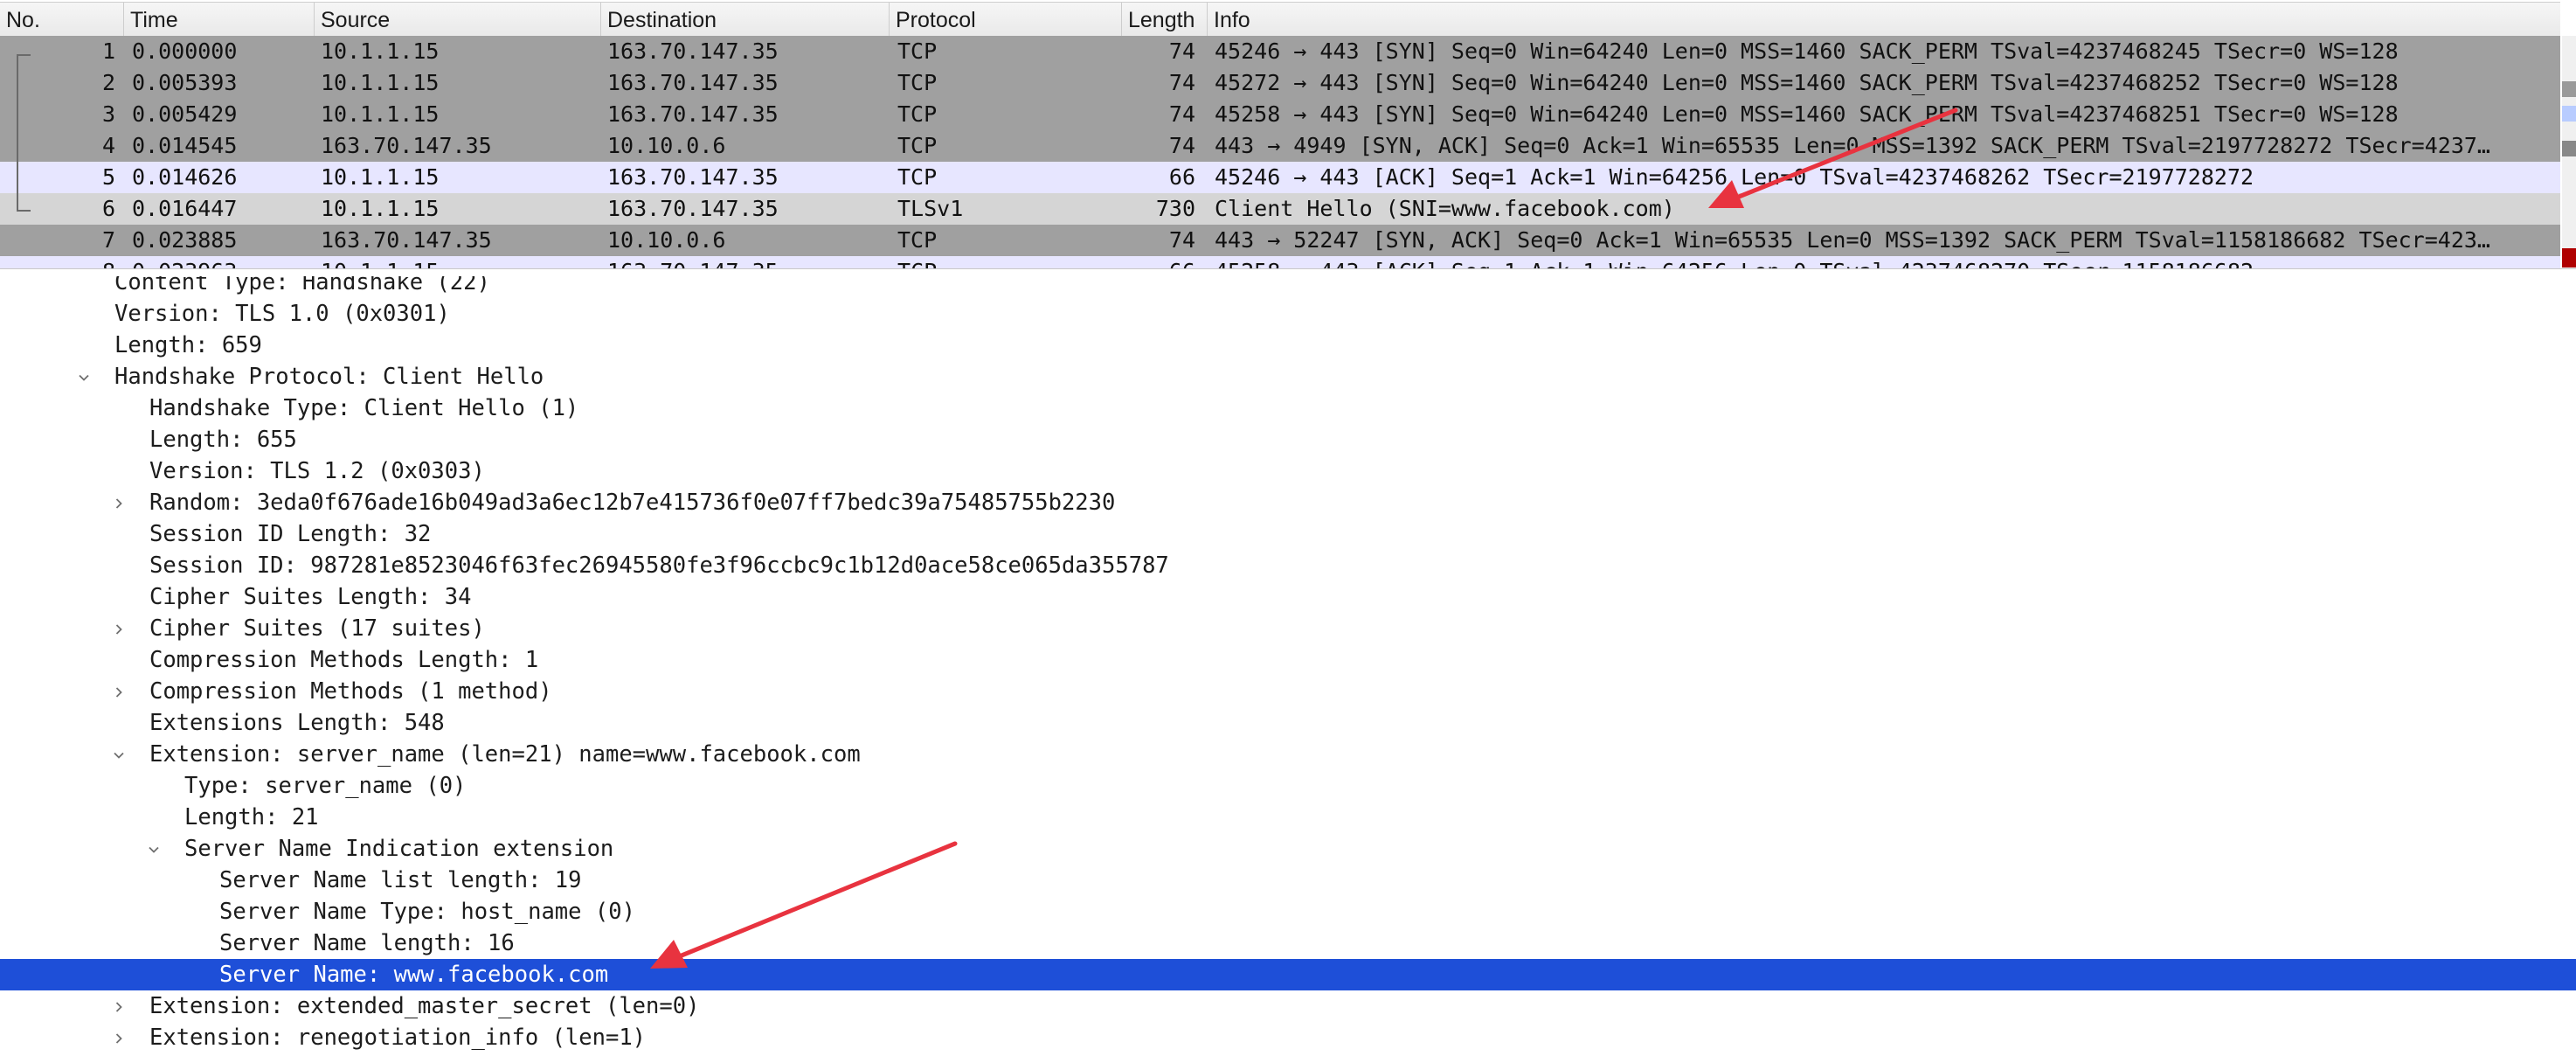 This screenshot has height=1056, width=2576. What do you see at coordinates (185, 146) in the screenshot?
I see `packet-time: 0.014545` at bounding box center [185, 146].